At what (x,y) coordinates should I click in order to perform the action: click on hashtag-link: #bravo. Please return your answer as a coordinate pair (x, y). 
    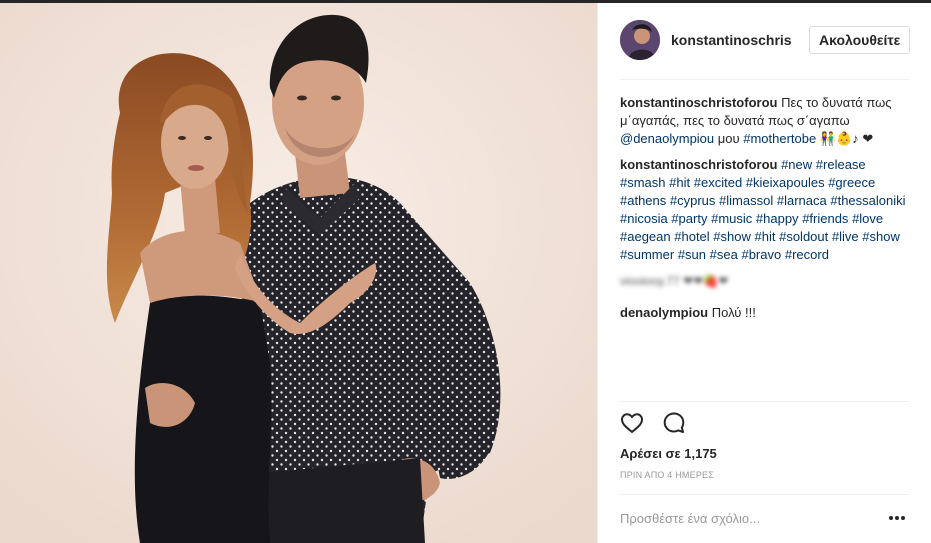
    Looking at the image, I should click on (761, 254).